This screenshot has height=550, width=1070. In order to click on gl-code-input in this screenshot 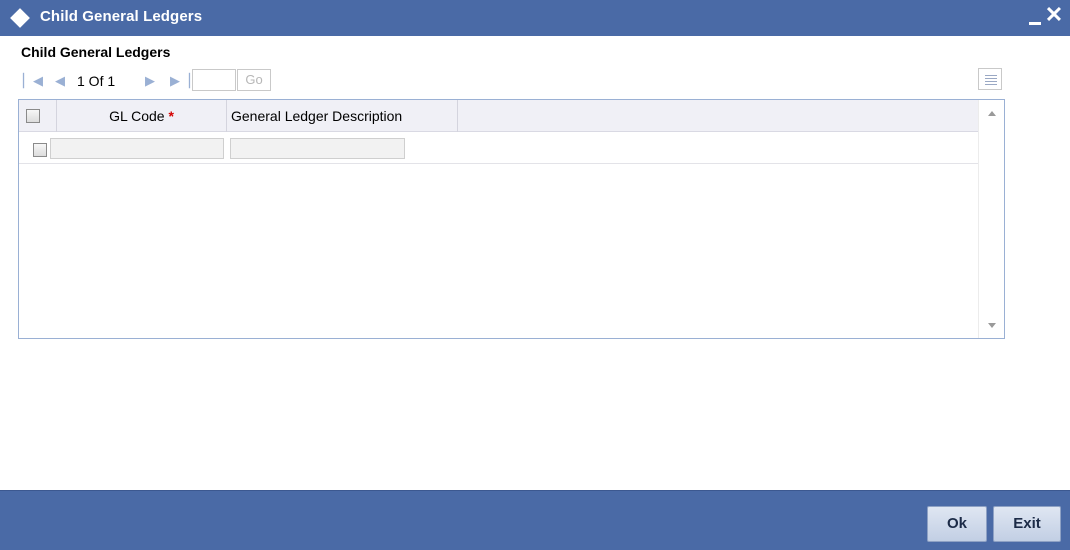, I will do `click(137, 148)`.